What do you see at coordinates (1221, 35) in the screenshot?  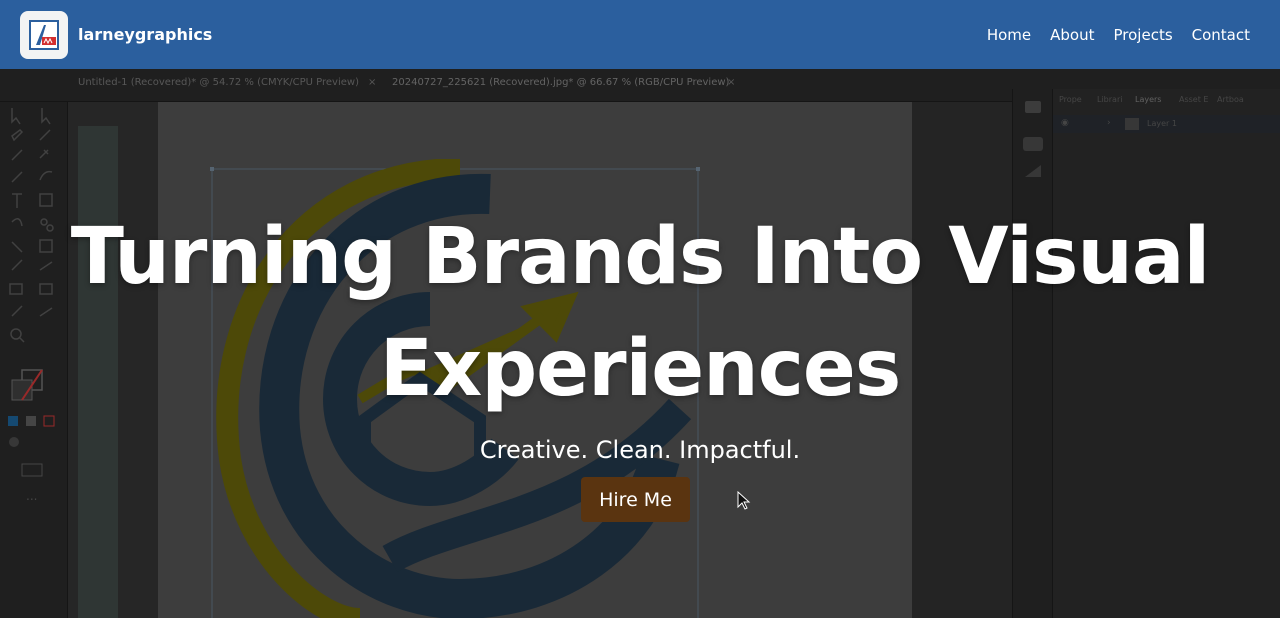 I see `nav-contact-link: Contact` at bounding box center [1221, 35].